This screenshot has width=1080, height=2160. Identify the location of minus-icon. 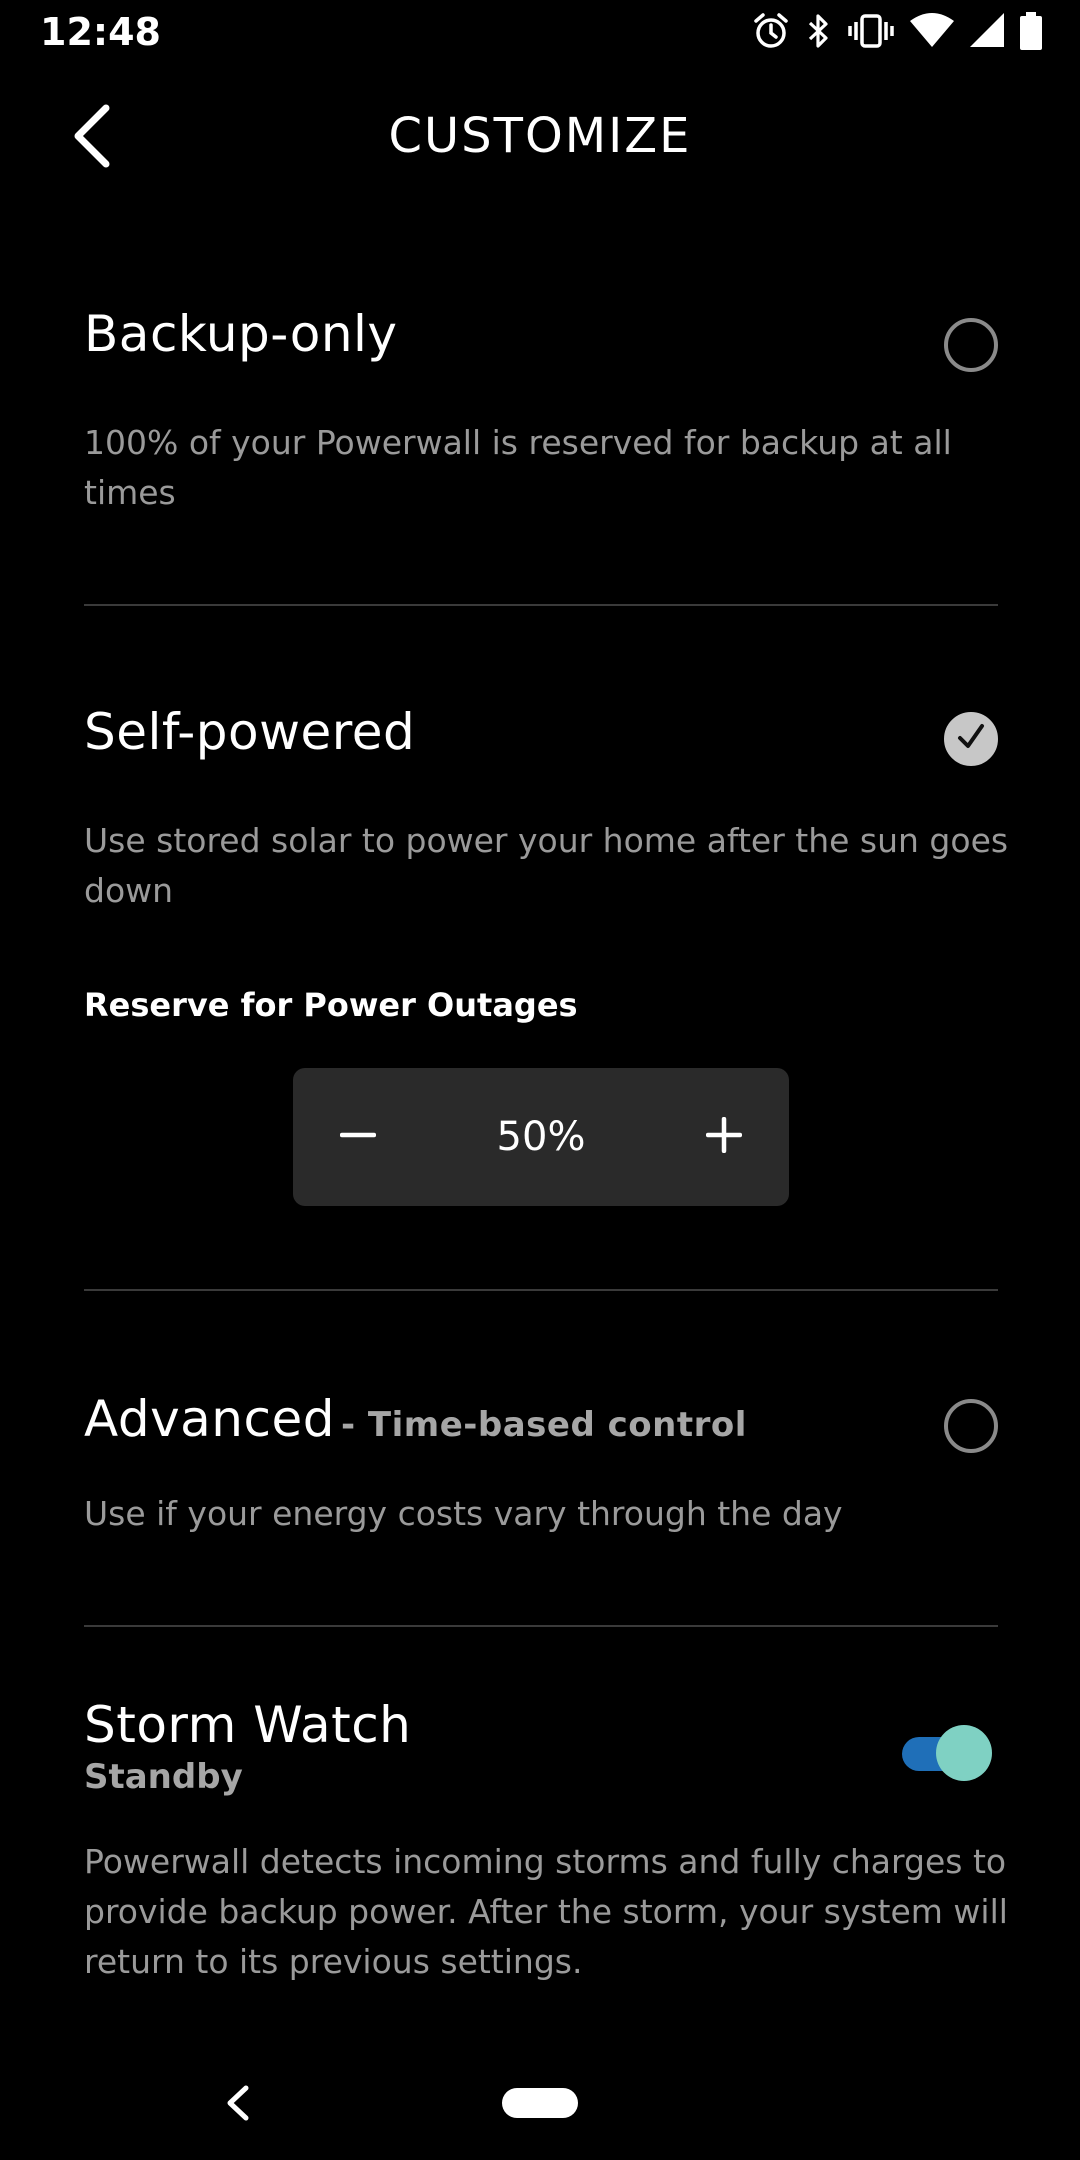
(358, 1137).